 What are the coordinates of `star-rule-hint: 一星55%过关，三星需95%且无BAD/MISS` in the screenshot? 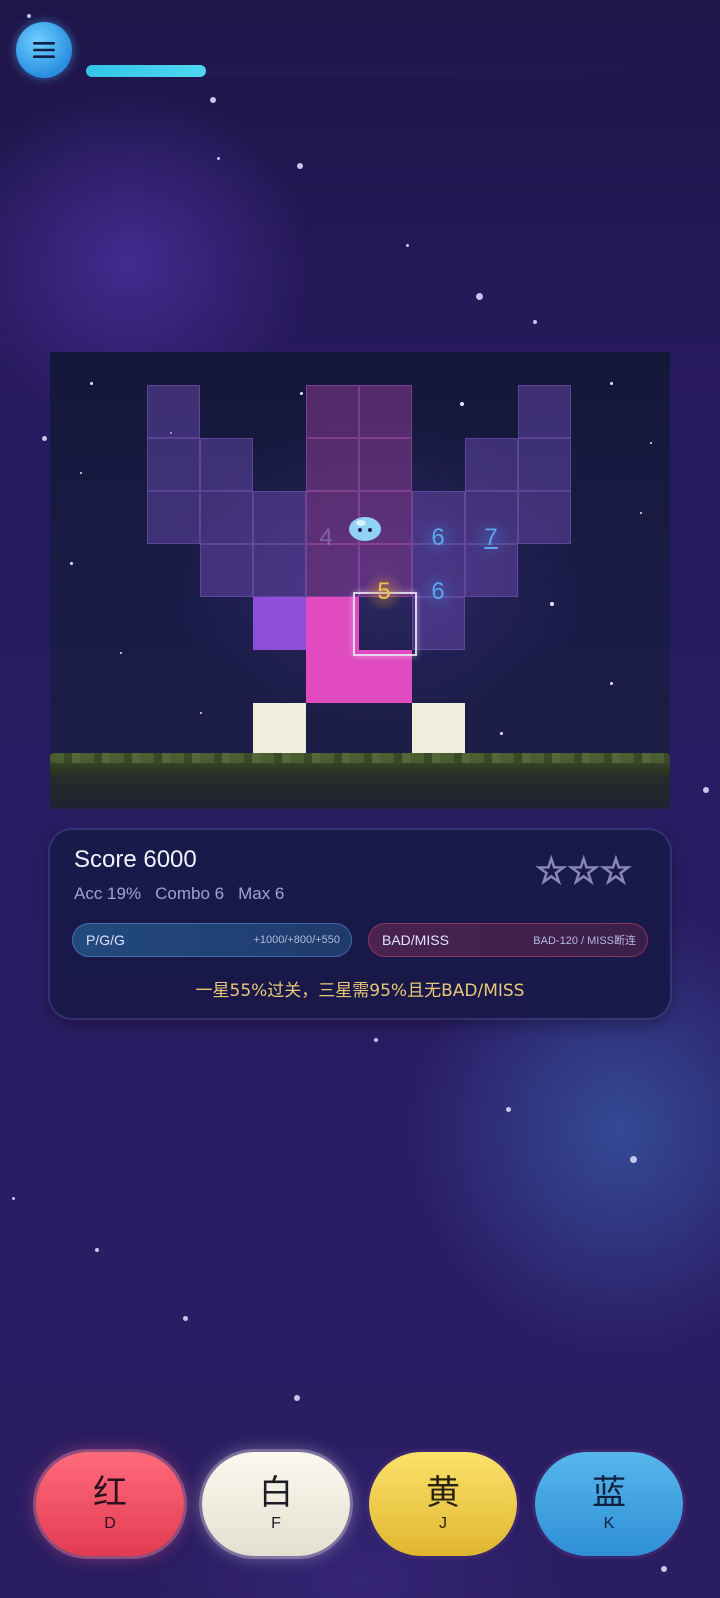 It's located at (360, 991).